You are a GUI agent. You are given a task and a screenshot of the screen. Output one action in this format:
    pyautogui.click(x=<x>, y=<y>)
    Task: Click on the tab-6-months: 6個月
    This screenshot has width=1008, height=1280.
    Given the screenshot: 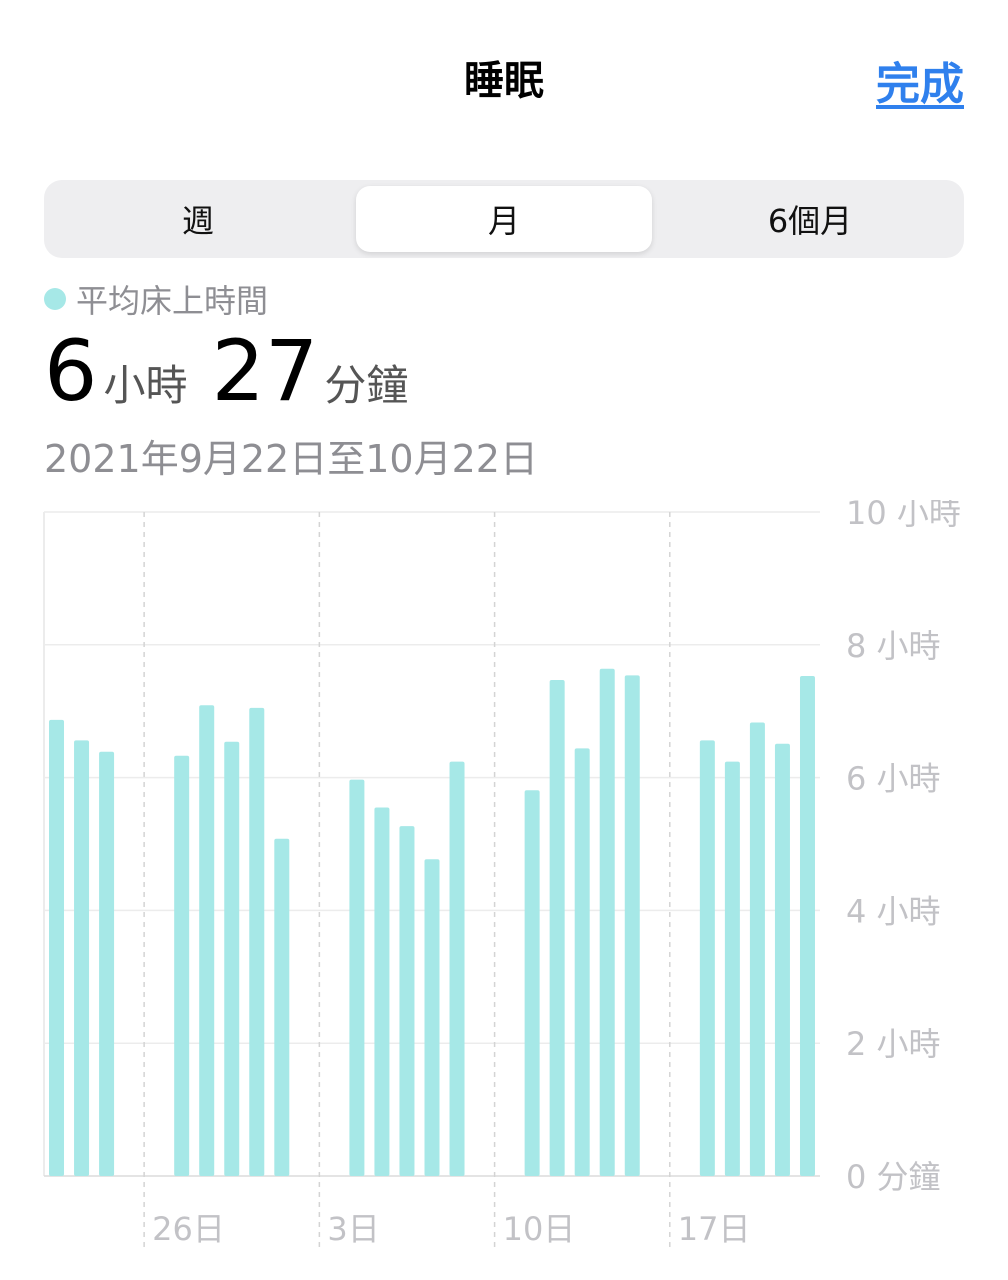 What is the action you would take?
    pyautogui.click(x=810, y=219)
    